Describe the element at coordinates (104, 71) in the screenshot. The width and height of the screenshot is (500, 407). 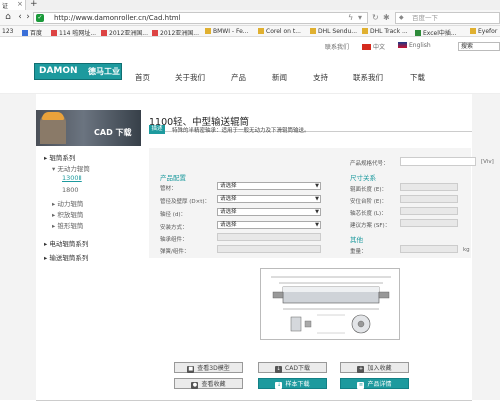
I see `logo-cn-text: 德马工业` at that location.